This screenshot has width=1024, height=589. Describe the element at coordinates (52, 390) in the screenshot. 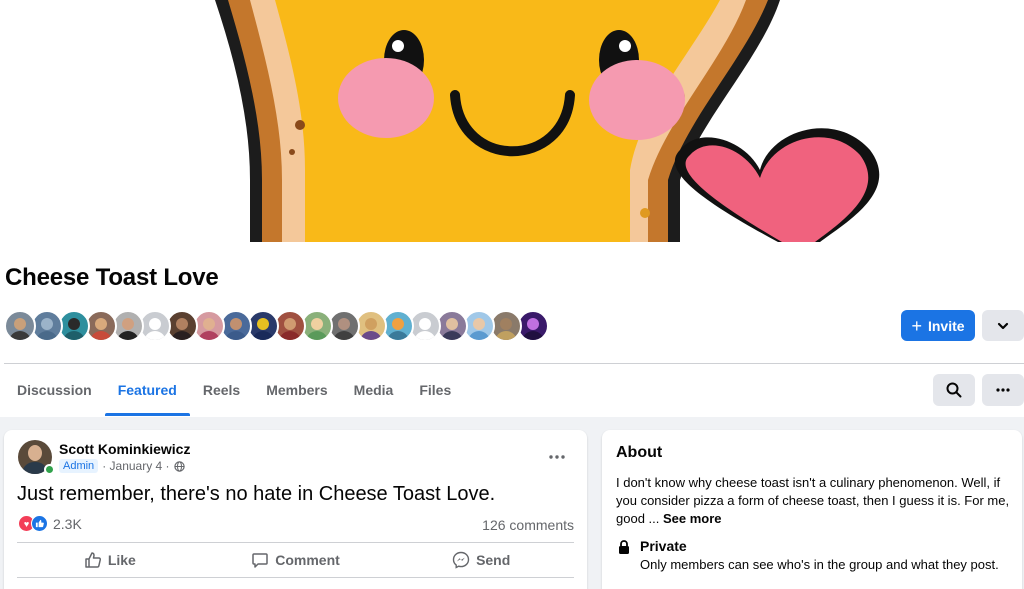

I see `tab-discussion: Discussion` at that location.